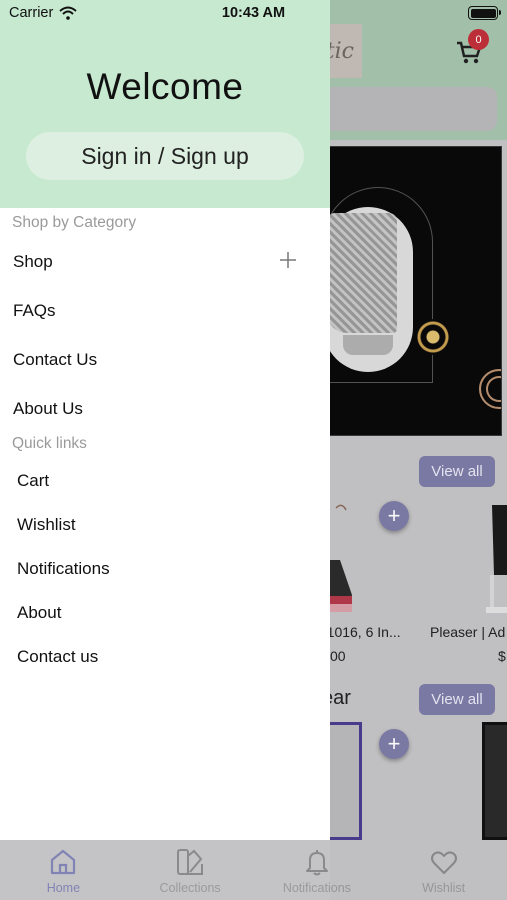 The height and width of the screenshot is (900, 507). What do you see at coordinates (165, 86) in the screenshot?
I see `welcome-heading: Welcome` at bounding box center [165, 86].